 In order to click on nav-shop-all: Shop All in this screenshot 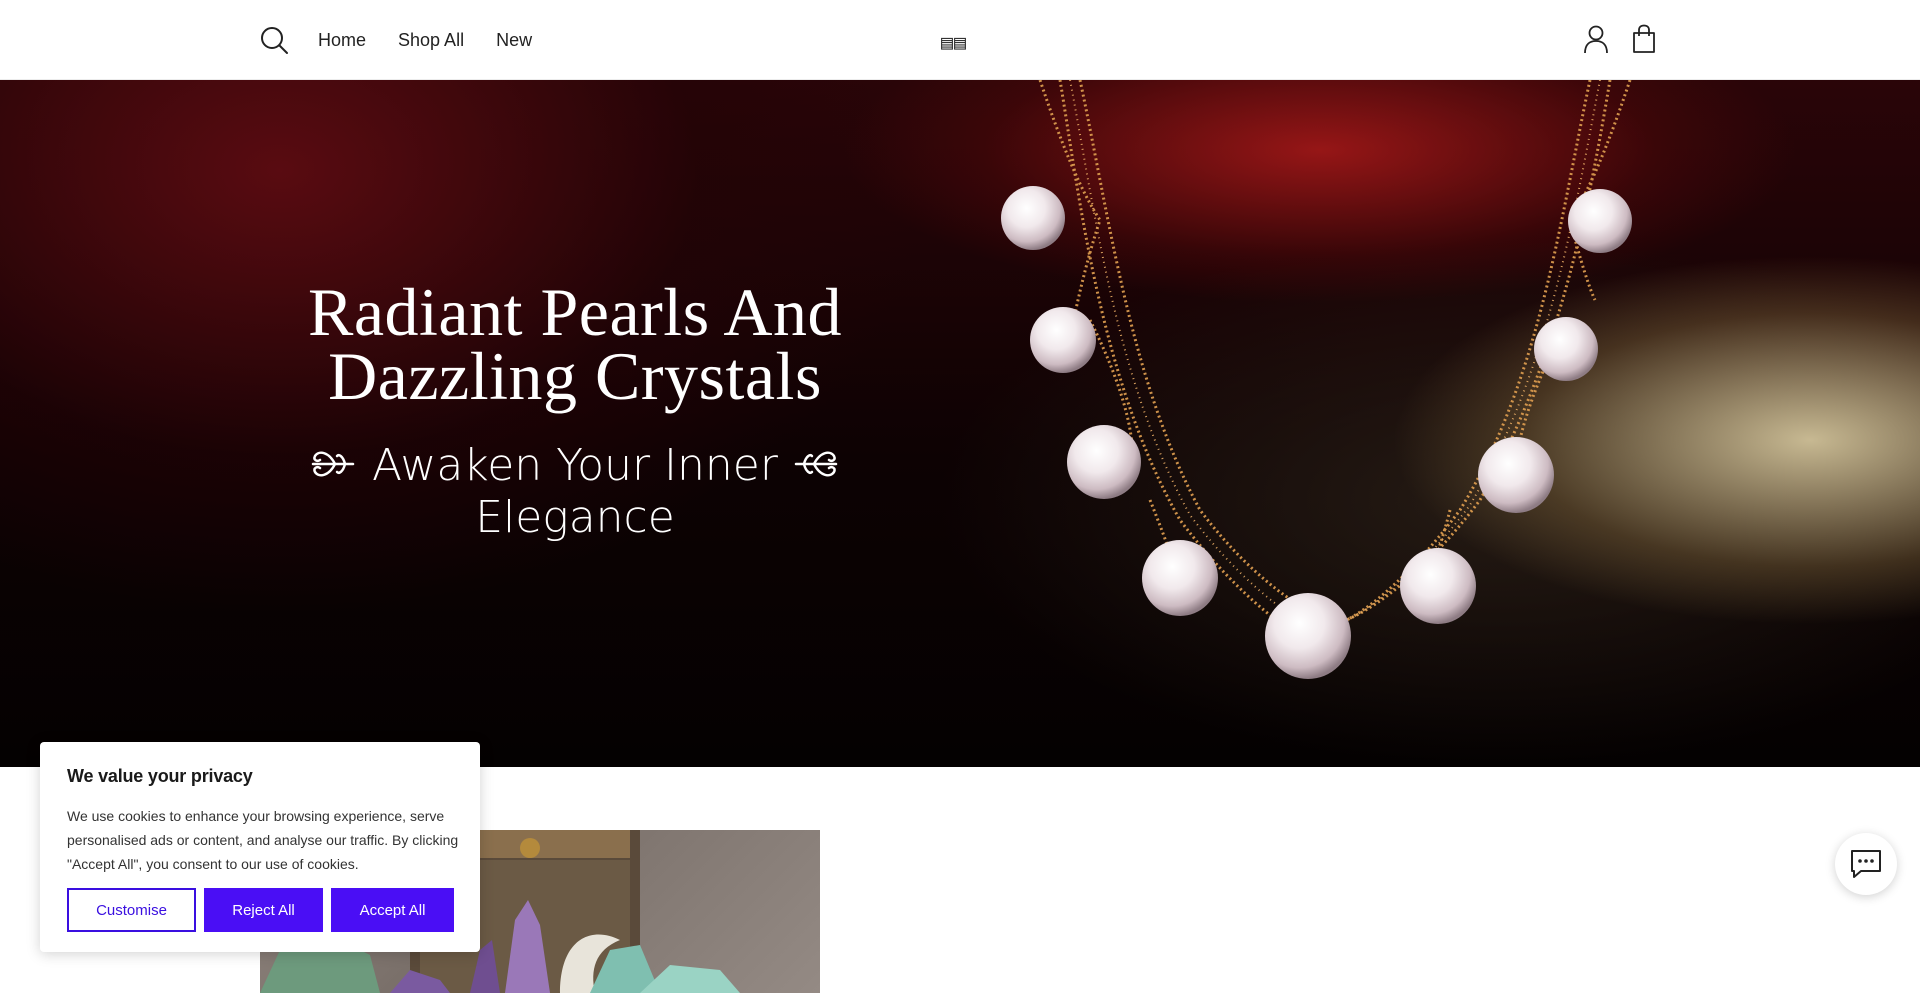, I will do `click(431, 40)`.